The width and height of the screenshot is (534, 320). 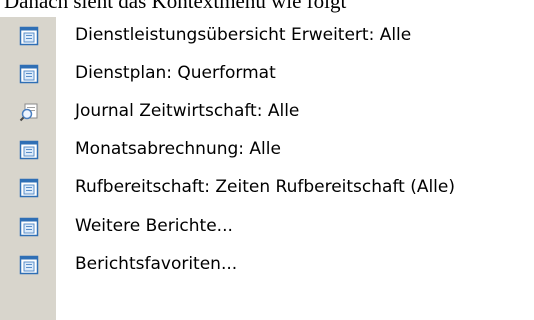 What do you see at coordinates (187, 111) in the screenshot?
I see `menu-item-label: Journal Zeitwirtschaft: Alle` at bounding box center [187, 111].